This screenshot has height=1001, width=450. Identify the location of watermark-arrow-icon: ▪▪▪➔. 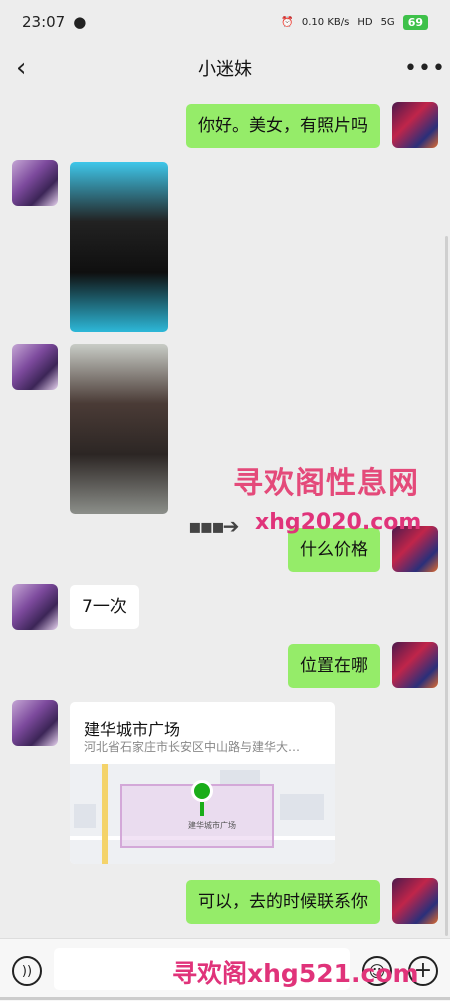
(213, 526).